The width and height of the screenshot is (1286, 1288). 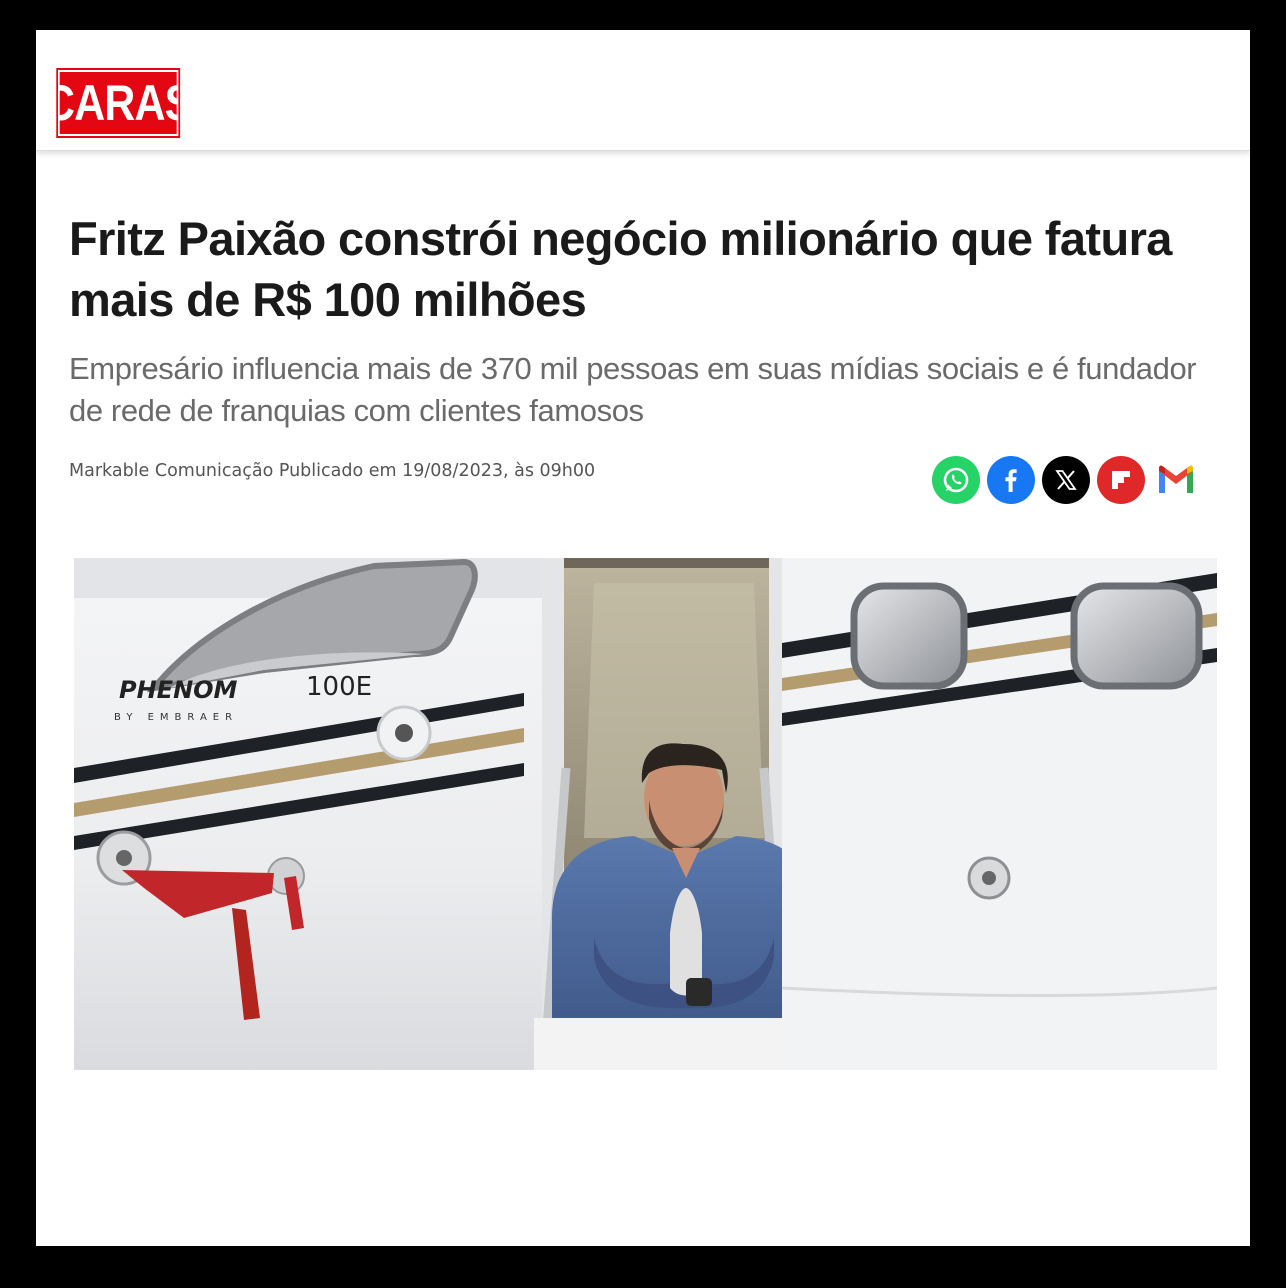 I want to click on gmail-icon, so click(x=1176, y=479).